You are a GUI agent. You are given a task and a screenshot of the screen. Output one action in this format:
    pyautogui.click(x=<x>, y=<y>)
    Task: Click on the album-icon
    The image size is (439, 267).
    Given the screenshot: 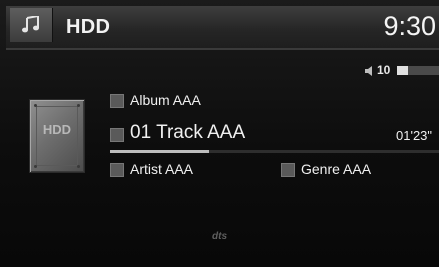 What is the action you would take?
    pyautogui.click(x=117, y=101)
    